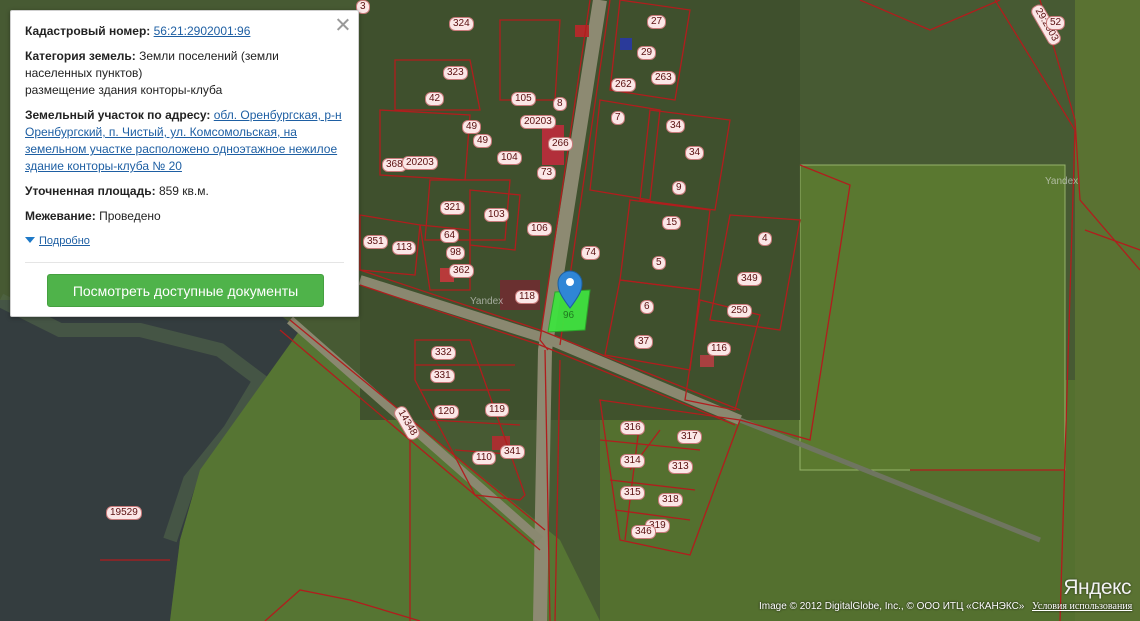 The image size is (1140, 621). I want to click on parcel-number-label: 332, so click(443, 353).